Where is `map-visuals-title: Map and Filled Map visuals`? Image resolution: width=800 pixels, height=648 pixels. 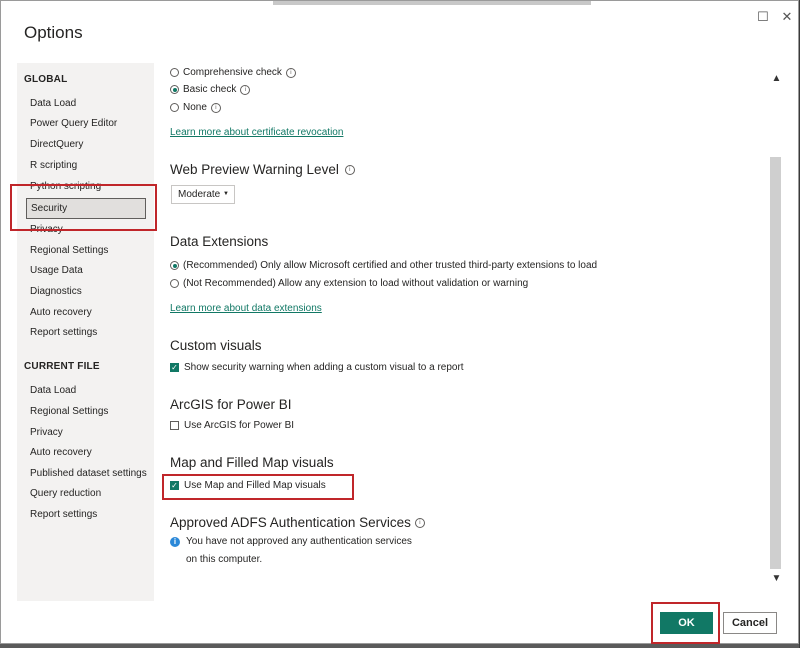 map-visuals-title: Map and Filled Map visuals is located at coordinates (252, 462).